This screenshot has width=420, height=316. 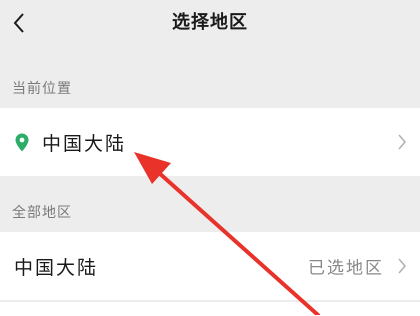 What do you see at coordinates (210, 309) in the screenshot?
I see `region-row-next` at bounding box center [210, 309].